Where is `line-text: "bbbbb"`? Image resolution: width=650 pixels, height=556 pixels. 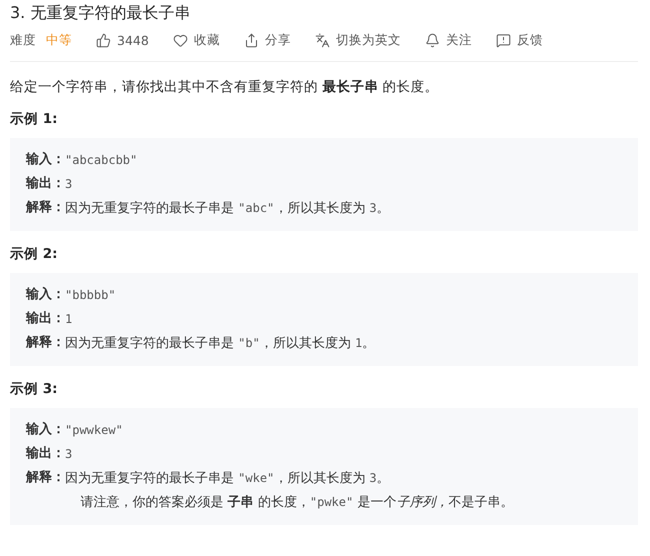
line-text: "bbbbb" is located at coordinates (90, 295).